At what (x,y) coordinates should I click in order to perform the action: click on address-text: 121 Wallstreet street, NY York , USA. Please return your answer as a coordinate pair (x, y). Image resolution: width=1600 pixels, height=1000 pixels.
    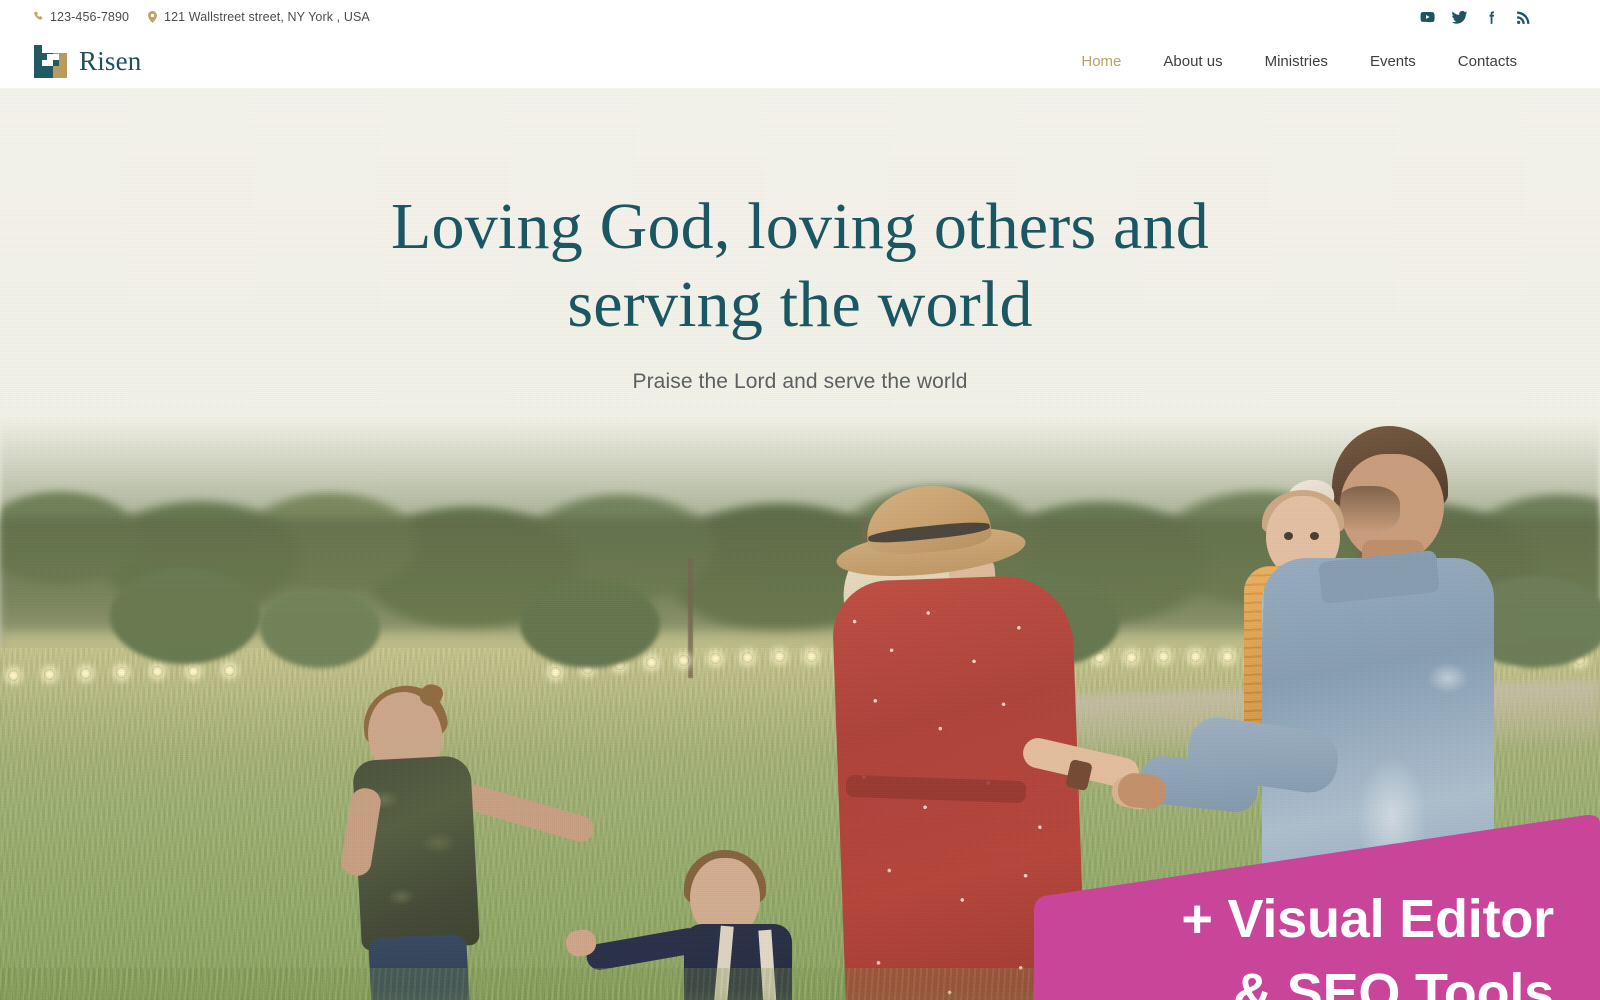
    Looking at the image, I should click on (267, 17).